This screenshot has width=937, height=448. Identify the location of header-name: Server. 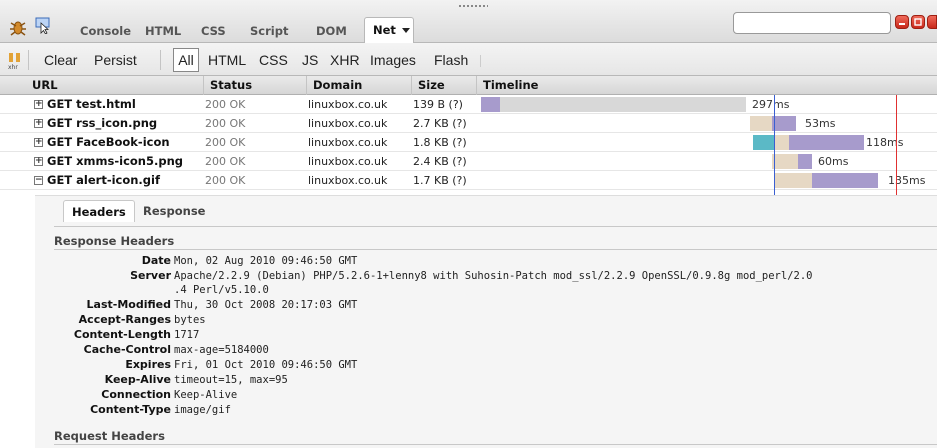
(150, 275).